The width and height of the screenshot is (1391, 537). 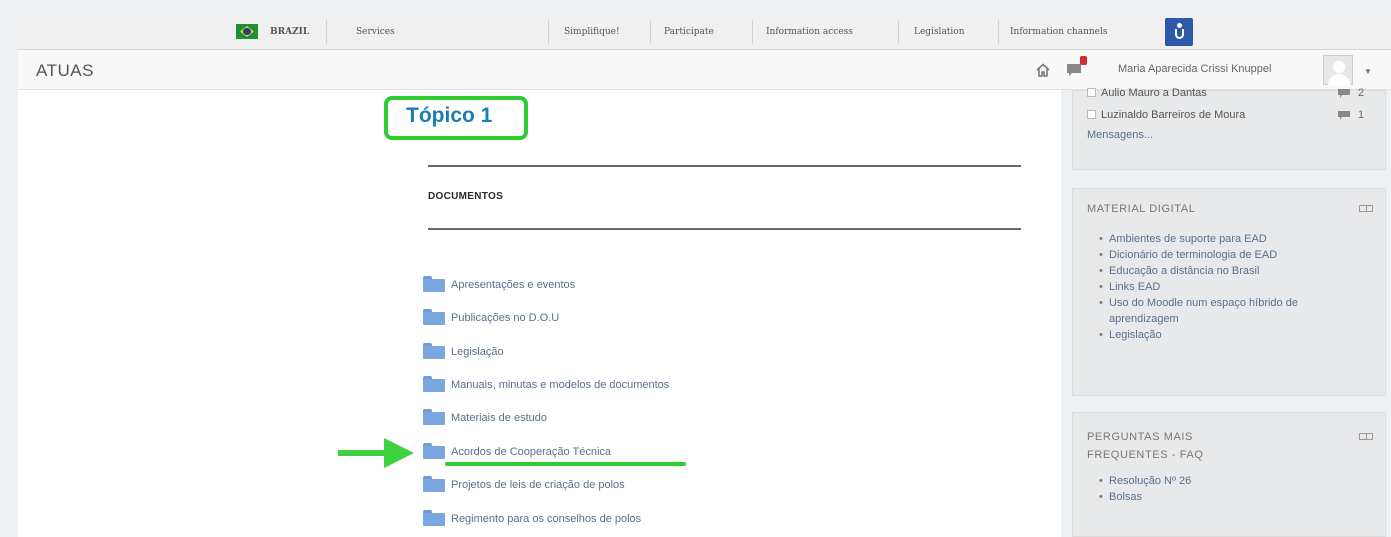 What do you see at coordinates (689, 32) in the screenshot?
I see `gov-link-participate: Participate` at bounding box center [689, 32].